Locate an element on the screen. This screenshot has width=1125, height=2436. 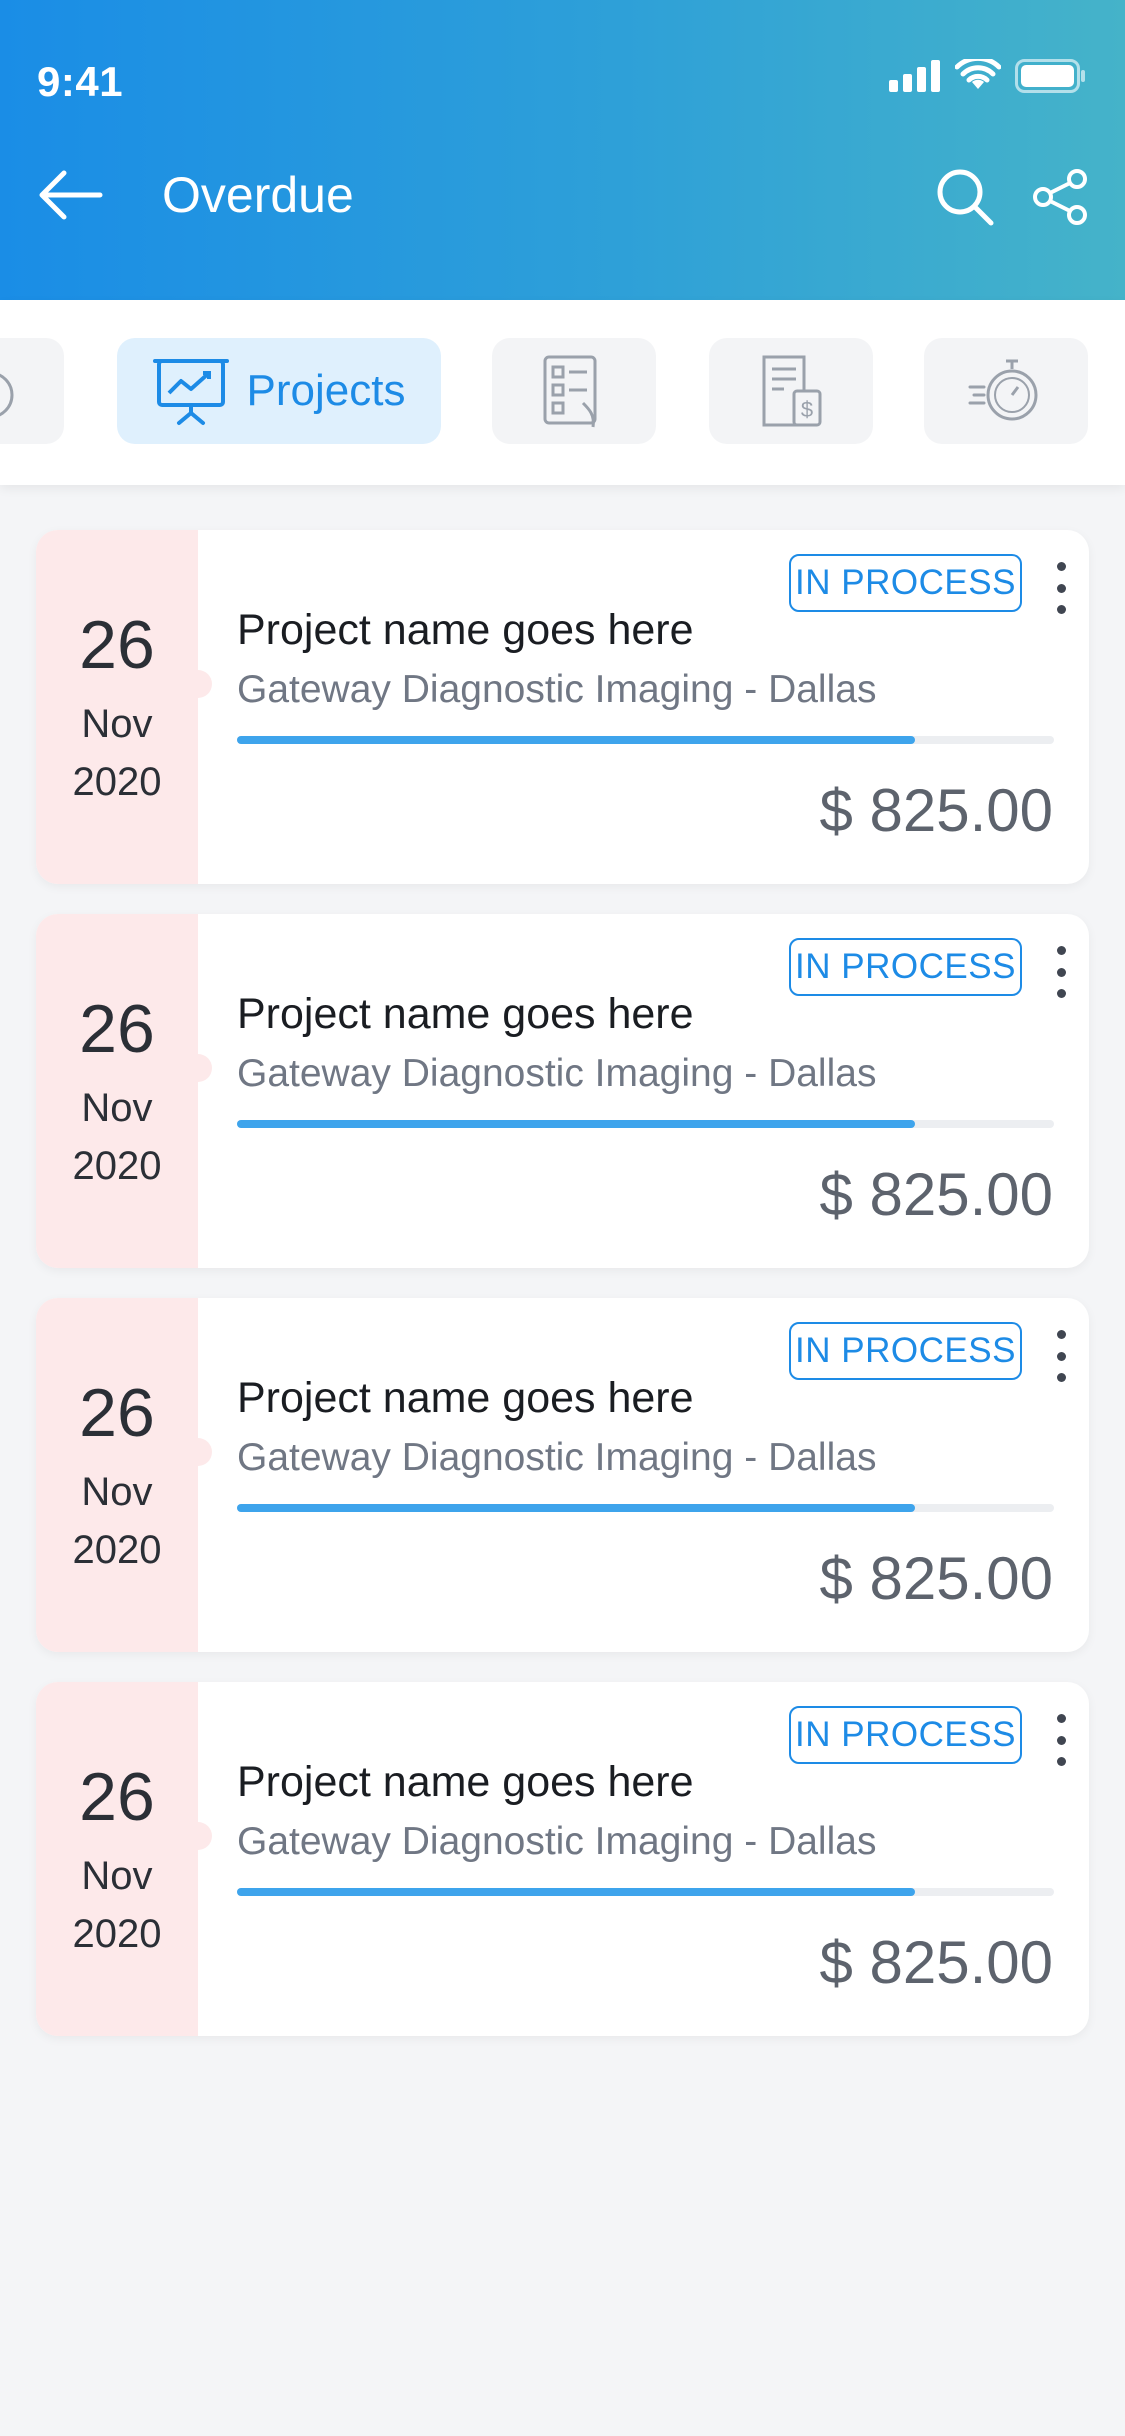
category-tab-bar: Projects $ is located at coordinates (562, 392).